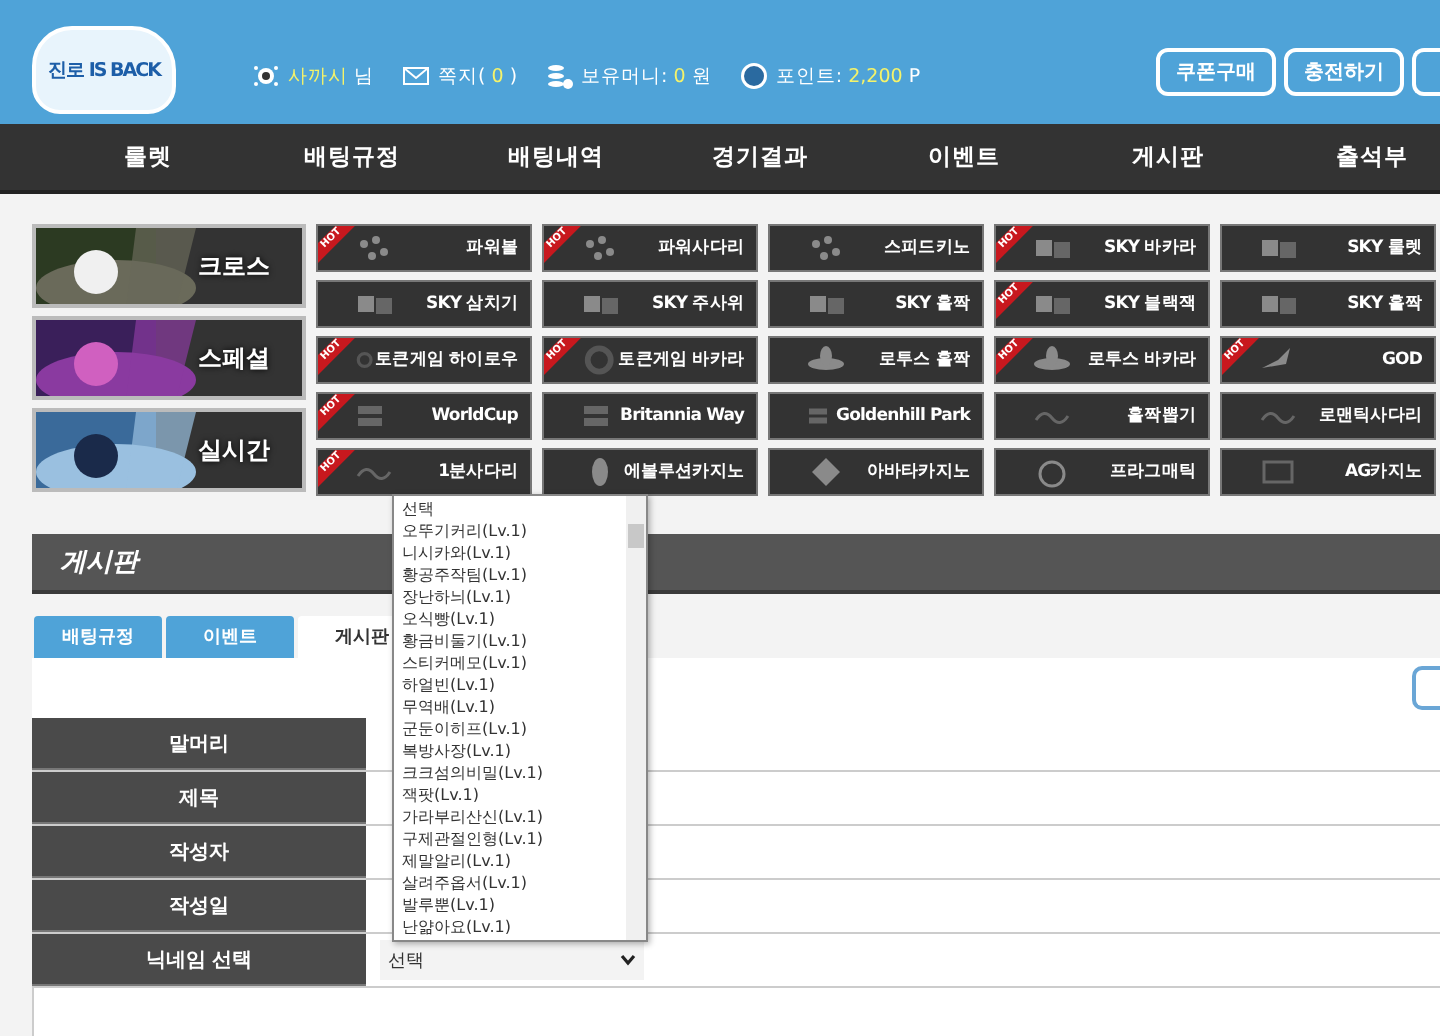 This screenshot has width=1440, height=1036. What do you see at coordinates (99, 563) in the screenshot?
I see `board-title: 게시판` at bounding box center [99, 563].